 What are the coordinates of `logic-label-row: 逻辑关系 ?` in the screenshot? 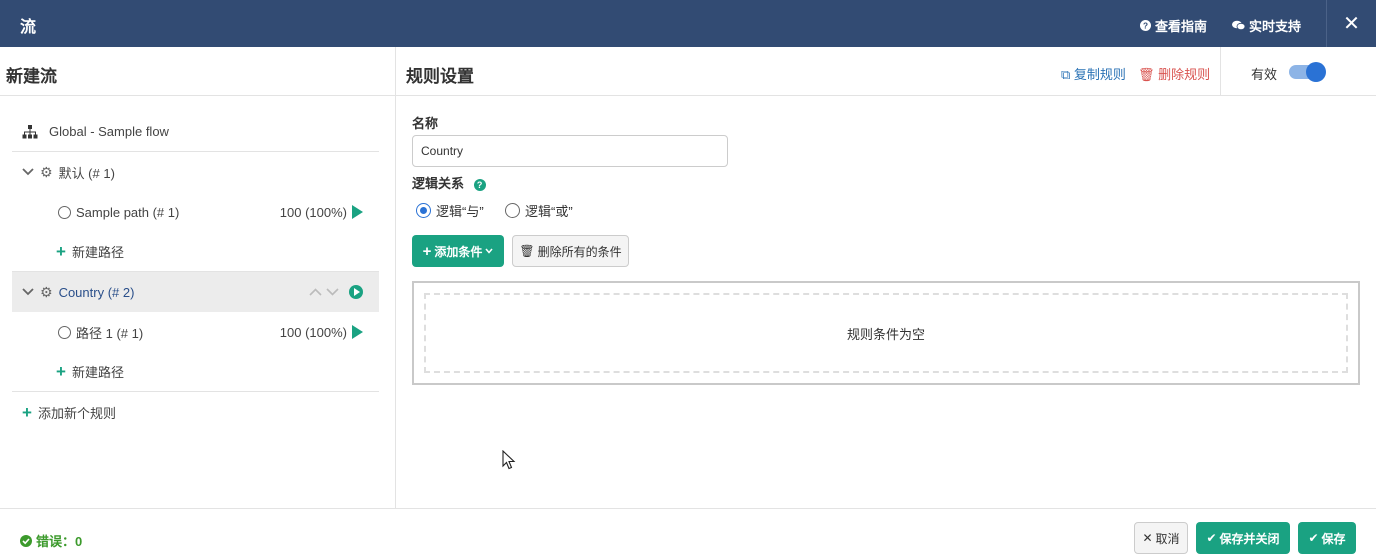 It's located at (449, 182).